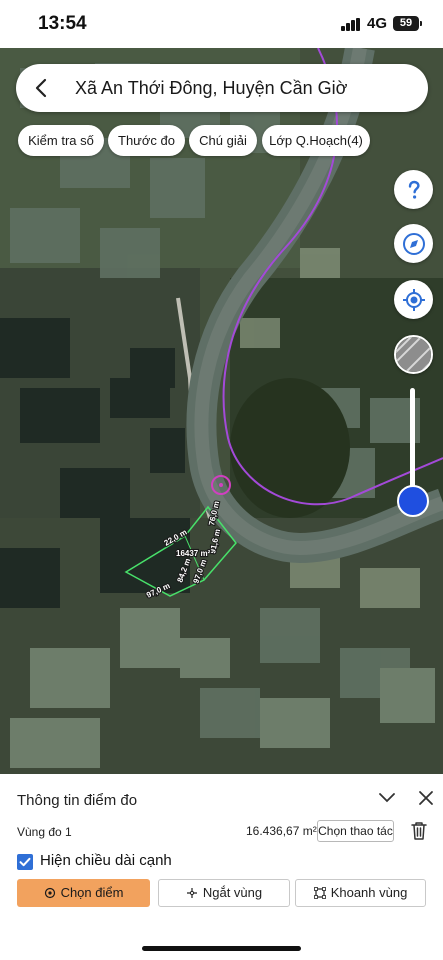  Describe the element at coordinates (77, 800) in the screenshot. I see `panel-title: Thông tin điểm đo` at that location.